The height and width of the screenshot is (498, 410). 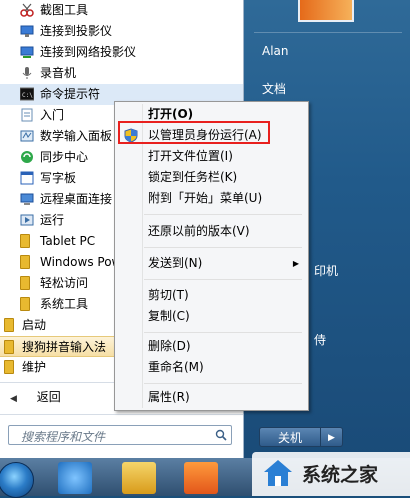 What do you see at coordinates (27, 52) in the screenshot?
I see `network-projector-icon` at bounding box center [27, 52].